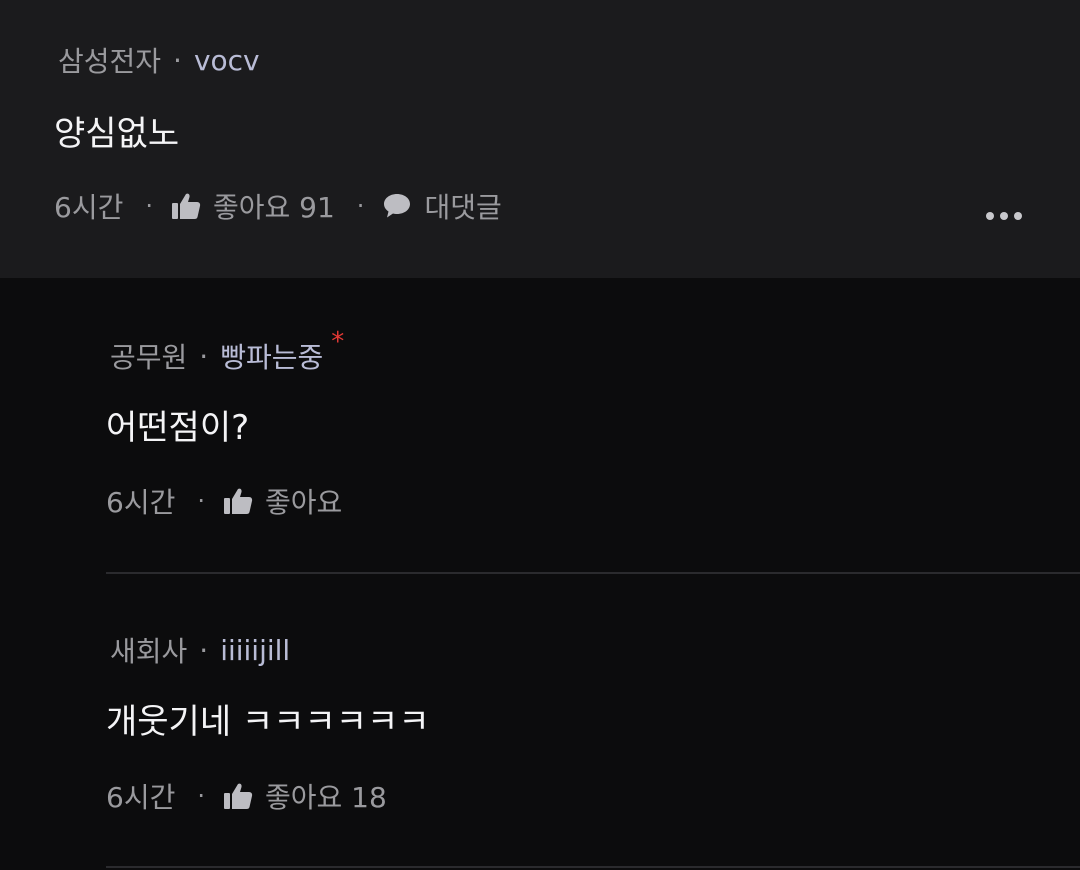  Describe the element at coordinates (326, 796) in the screenshot. I see `like-button: 좋아요 18` at that location.